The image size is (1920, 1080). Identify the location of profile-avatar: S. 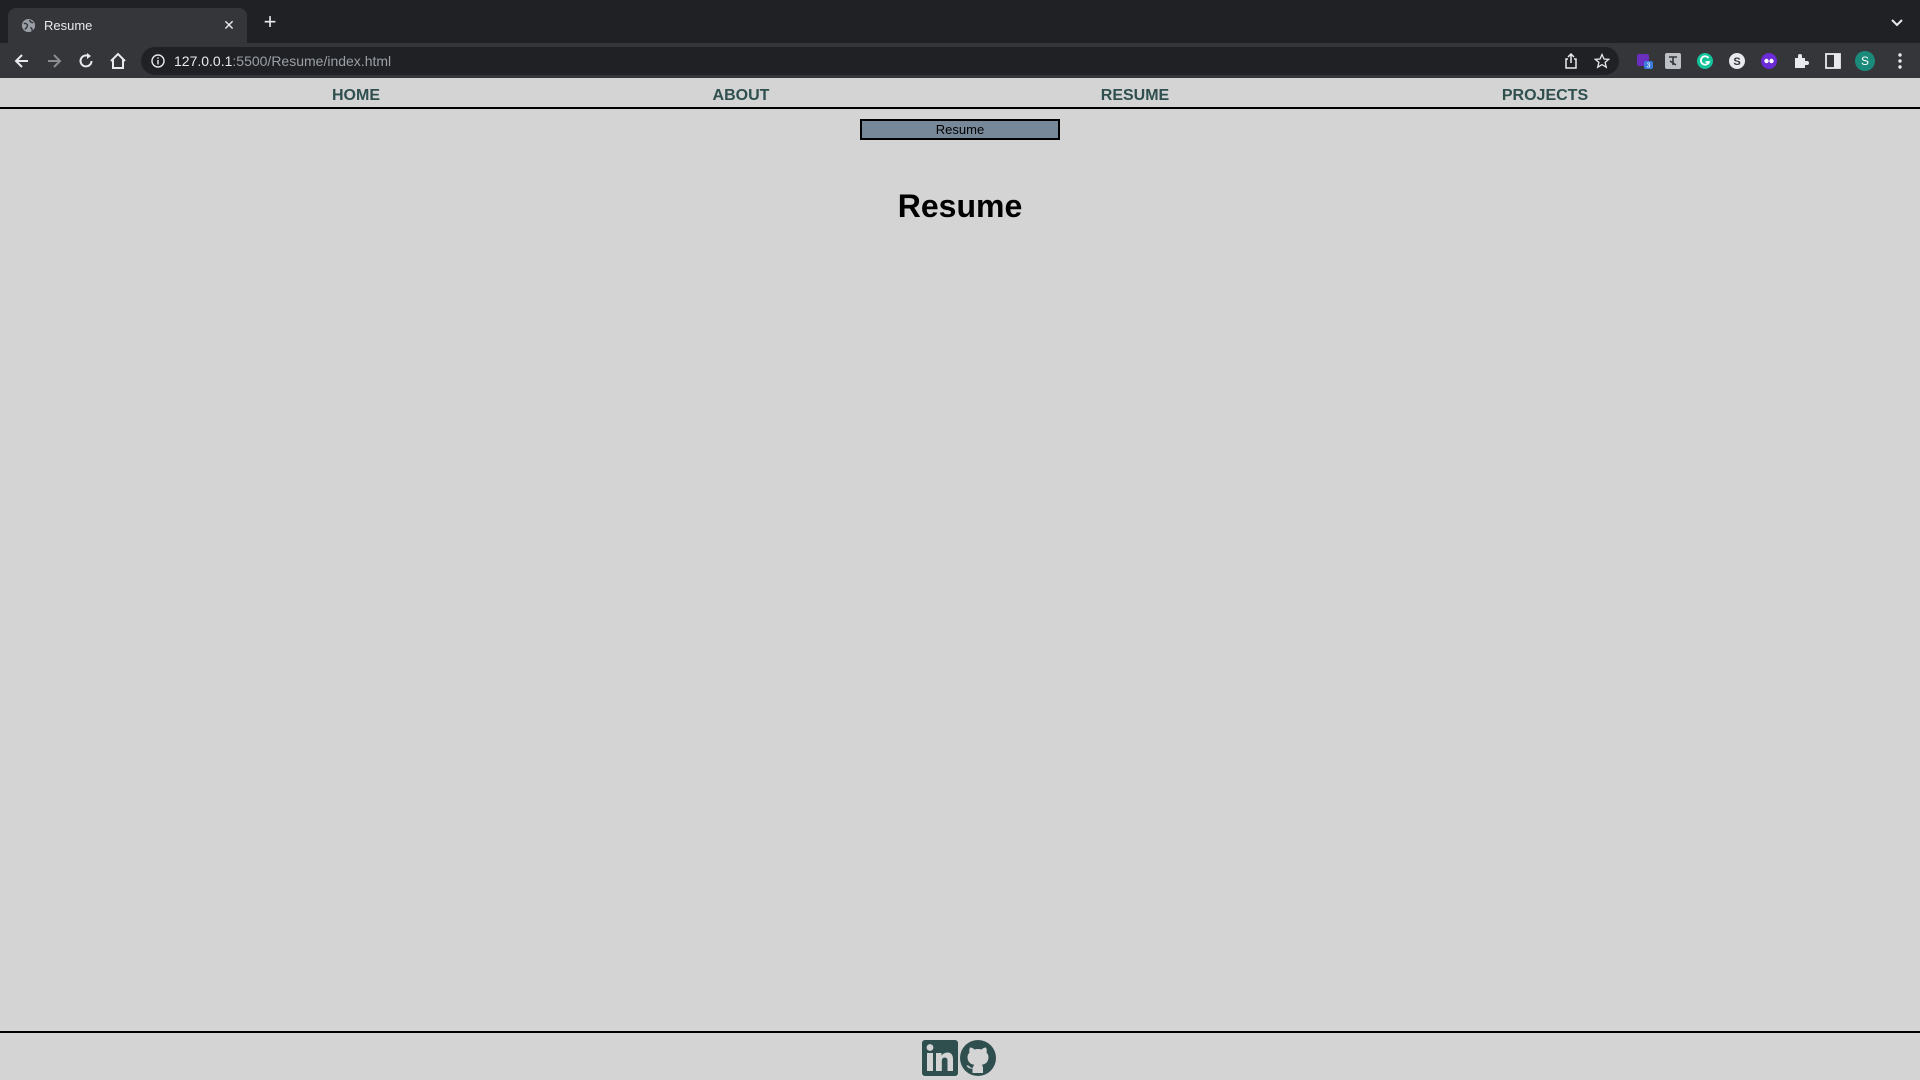
(1865, 61).